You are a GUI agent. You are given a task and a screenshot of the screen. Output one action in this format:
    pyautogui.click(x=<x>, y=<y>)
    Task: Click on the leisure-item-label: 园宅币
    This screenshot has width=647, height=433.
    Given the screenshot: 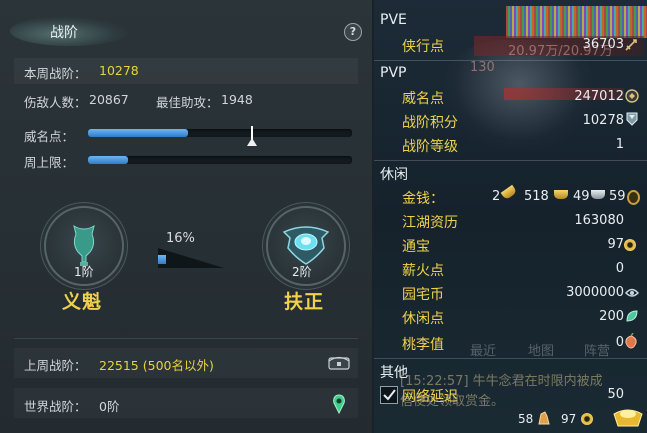 What is the action you would take?
    pyautogui.click(x=423, y=295)
    